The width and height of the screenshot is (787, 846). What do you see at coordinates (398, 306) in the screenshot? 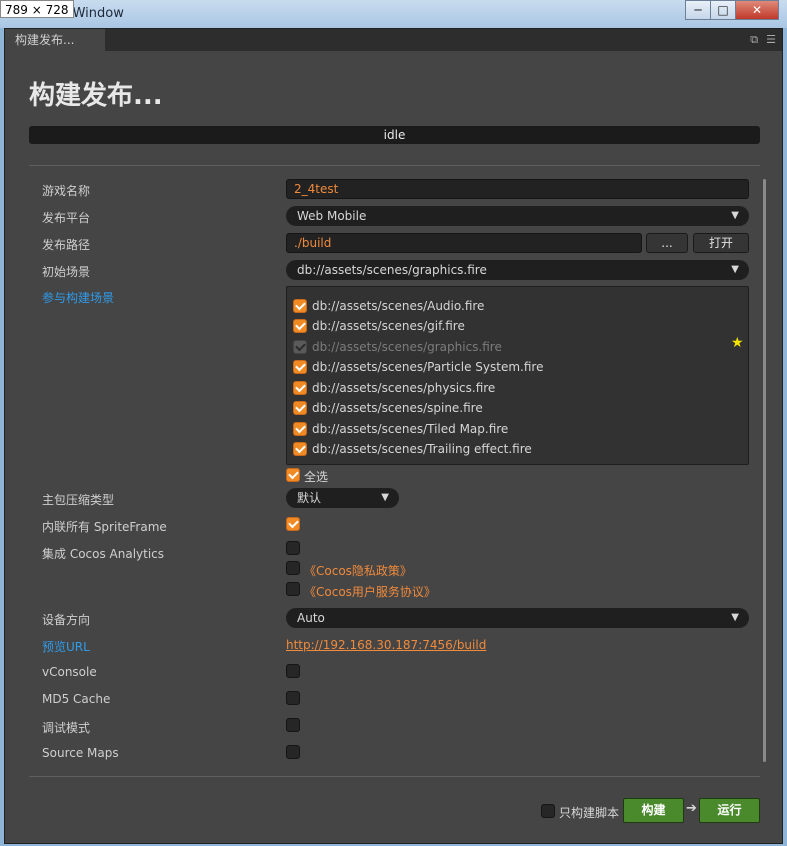
I see `scene-path: db://assets/scenes/Audio.fire` at bounding box center [398, 306].